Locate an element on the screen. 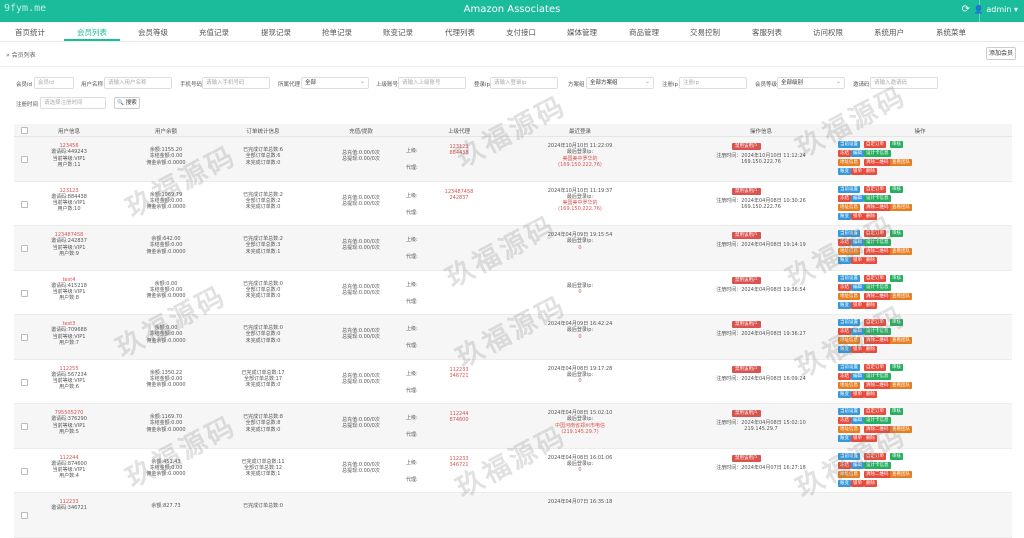 This screenshot has width=1024, height=538. nav-tab-6: 账变记录 is located at coordinates (398, 32).